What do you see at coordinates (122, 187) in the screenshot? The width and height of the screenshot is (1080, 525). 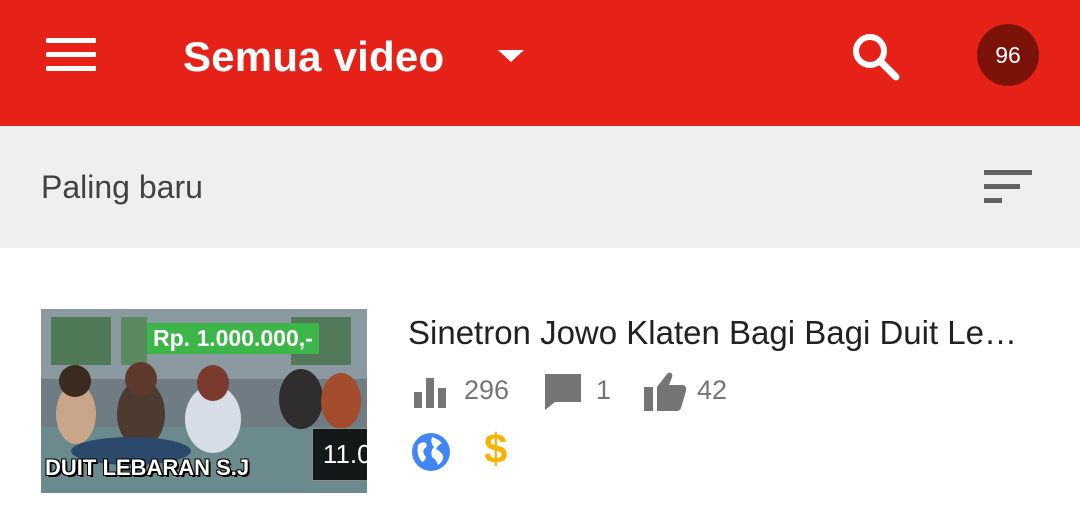 I see `sort-label: Paling baru` at bounding box center [122, 187].